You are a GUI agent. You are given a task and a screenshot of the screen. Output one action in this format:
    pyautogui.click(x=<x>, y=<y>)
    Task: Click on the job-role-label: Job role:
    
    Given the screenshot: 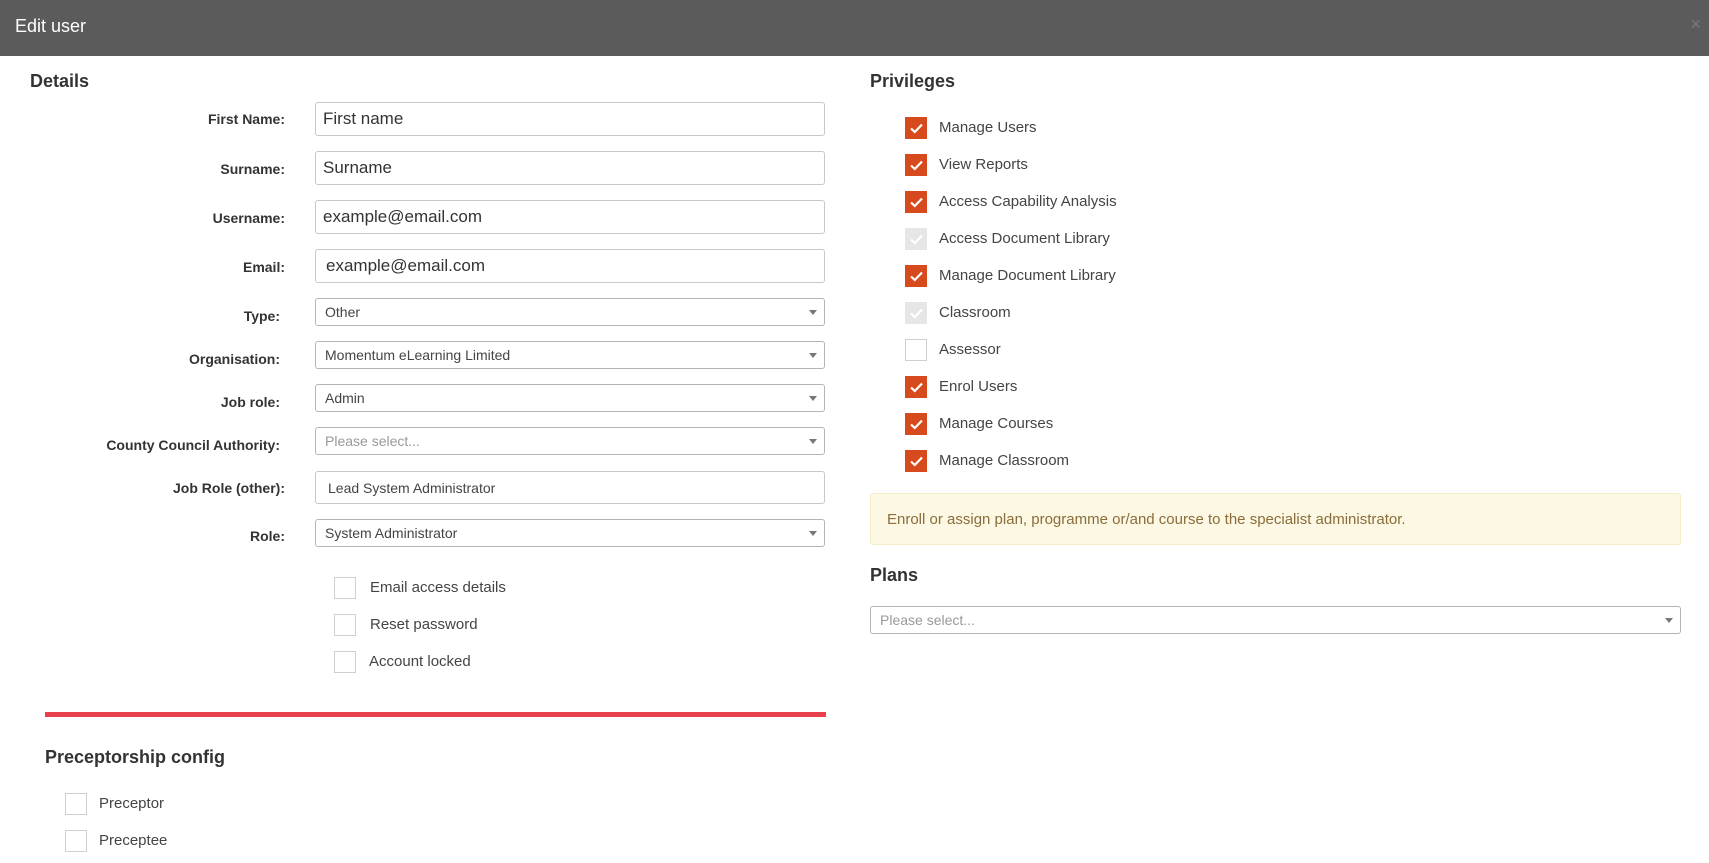 What is the action you would take?
    pyautogui.click(x=250, y=402)
    